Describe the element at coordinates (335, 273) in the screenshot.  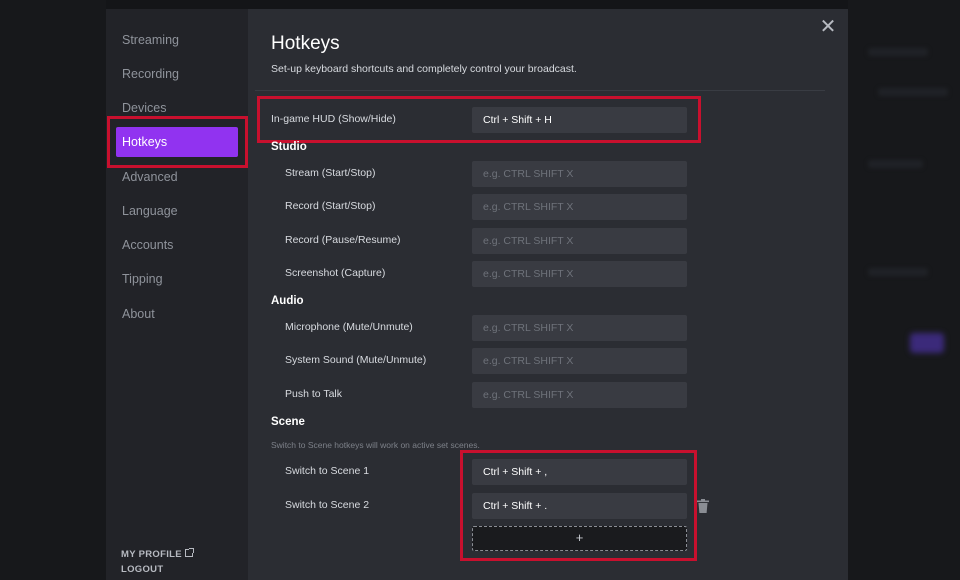
I see `screenshot-hotkey-label: Screenshot (Capture)` at that location.